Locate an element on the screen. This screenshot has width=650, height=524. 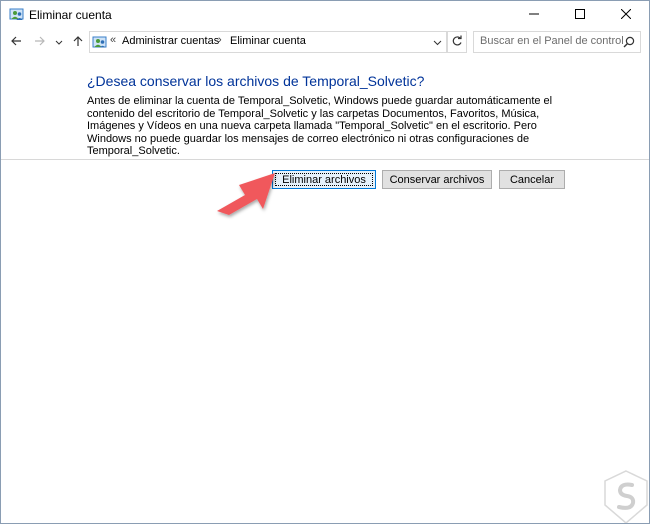
minimize-button is located at coordinates (534, 15).